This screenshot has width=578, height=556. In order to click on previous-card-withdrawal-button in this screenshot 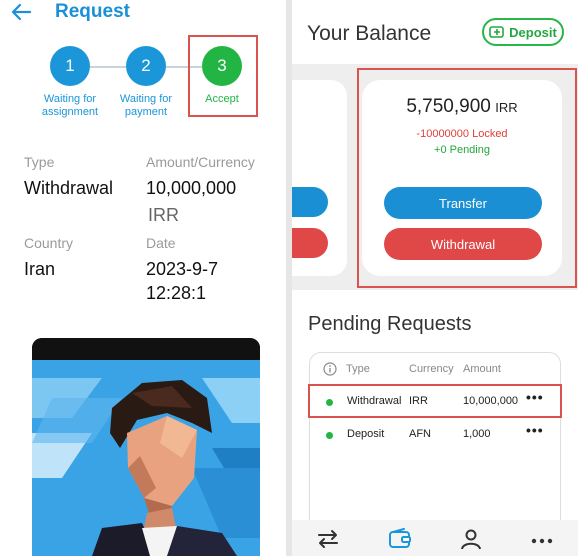, I will do `click(310, 243)`.